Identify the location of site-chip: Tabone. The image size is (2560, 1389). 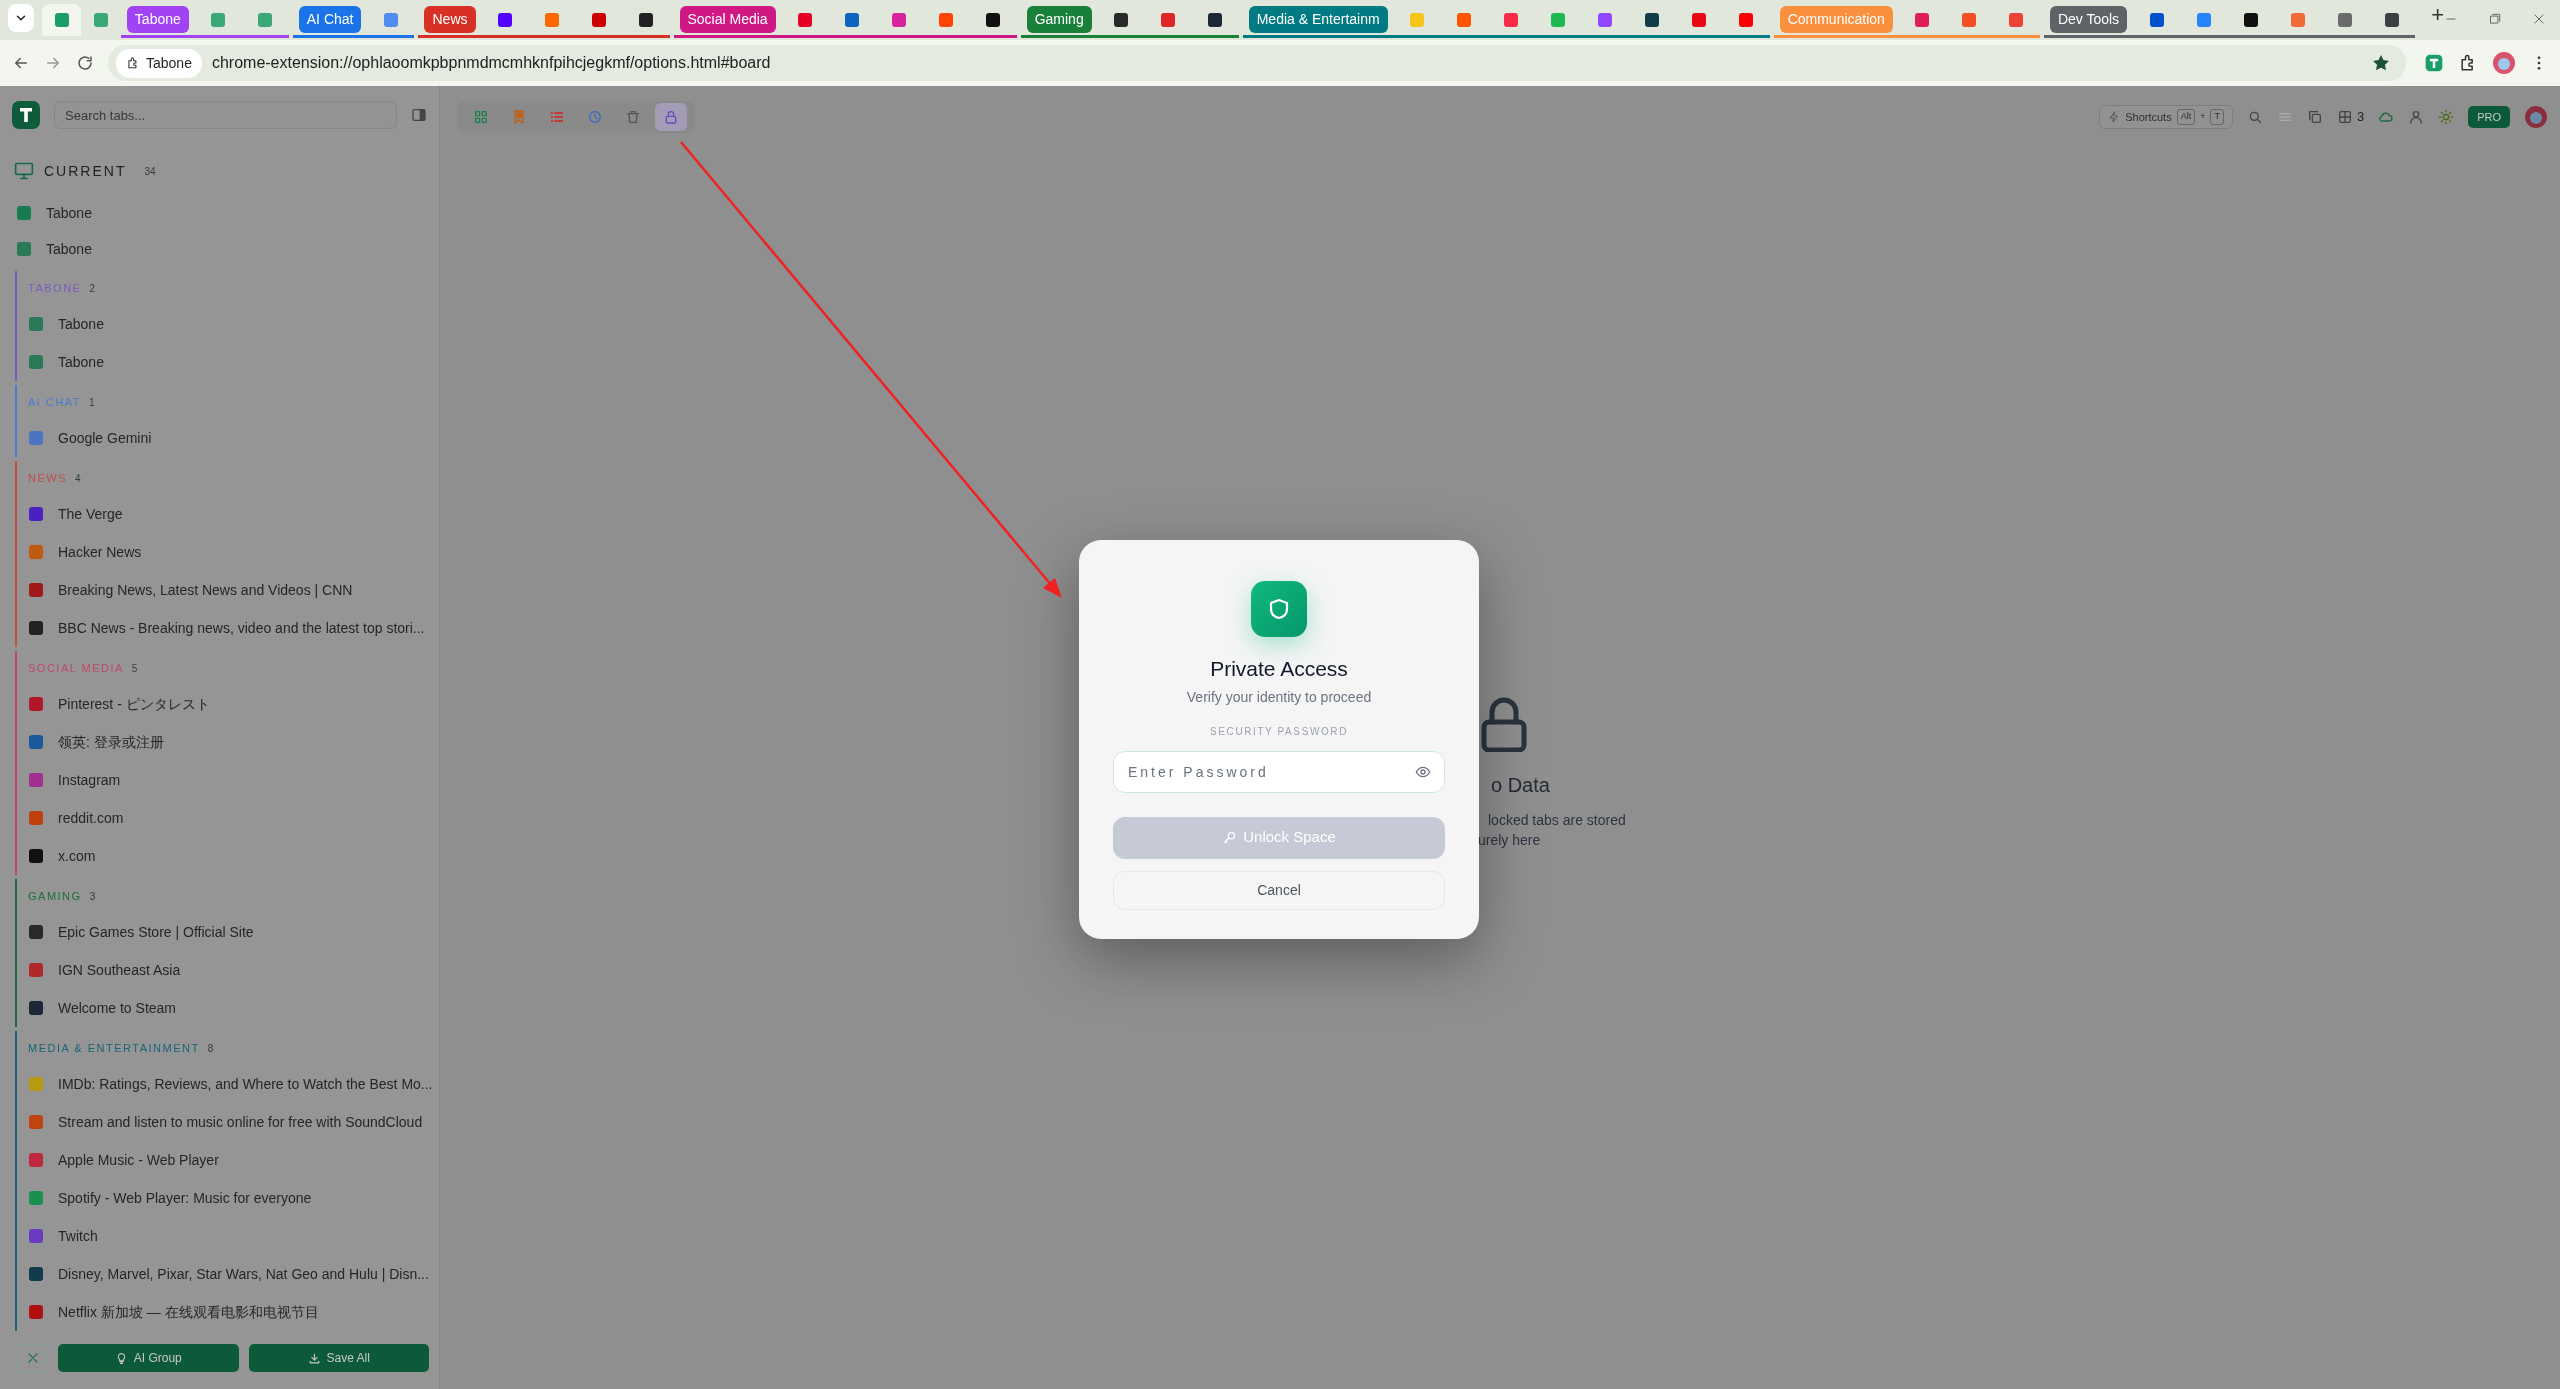
(159, 63).